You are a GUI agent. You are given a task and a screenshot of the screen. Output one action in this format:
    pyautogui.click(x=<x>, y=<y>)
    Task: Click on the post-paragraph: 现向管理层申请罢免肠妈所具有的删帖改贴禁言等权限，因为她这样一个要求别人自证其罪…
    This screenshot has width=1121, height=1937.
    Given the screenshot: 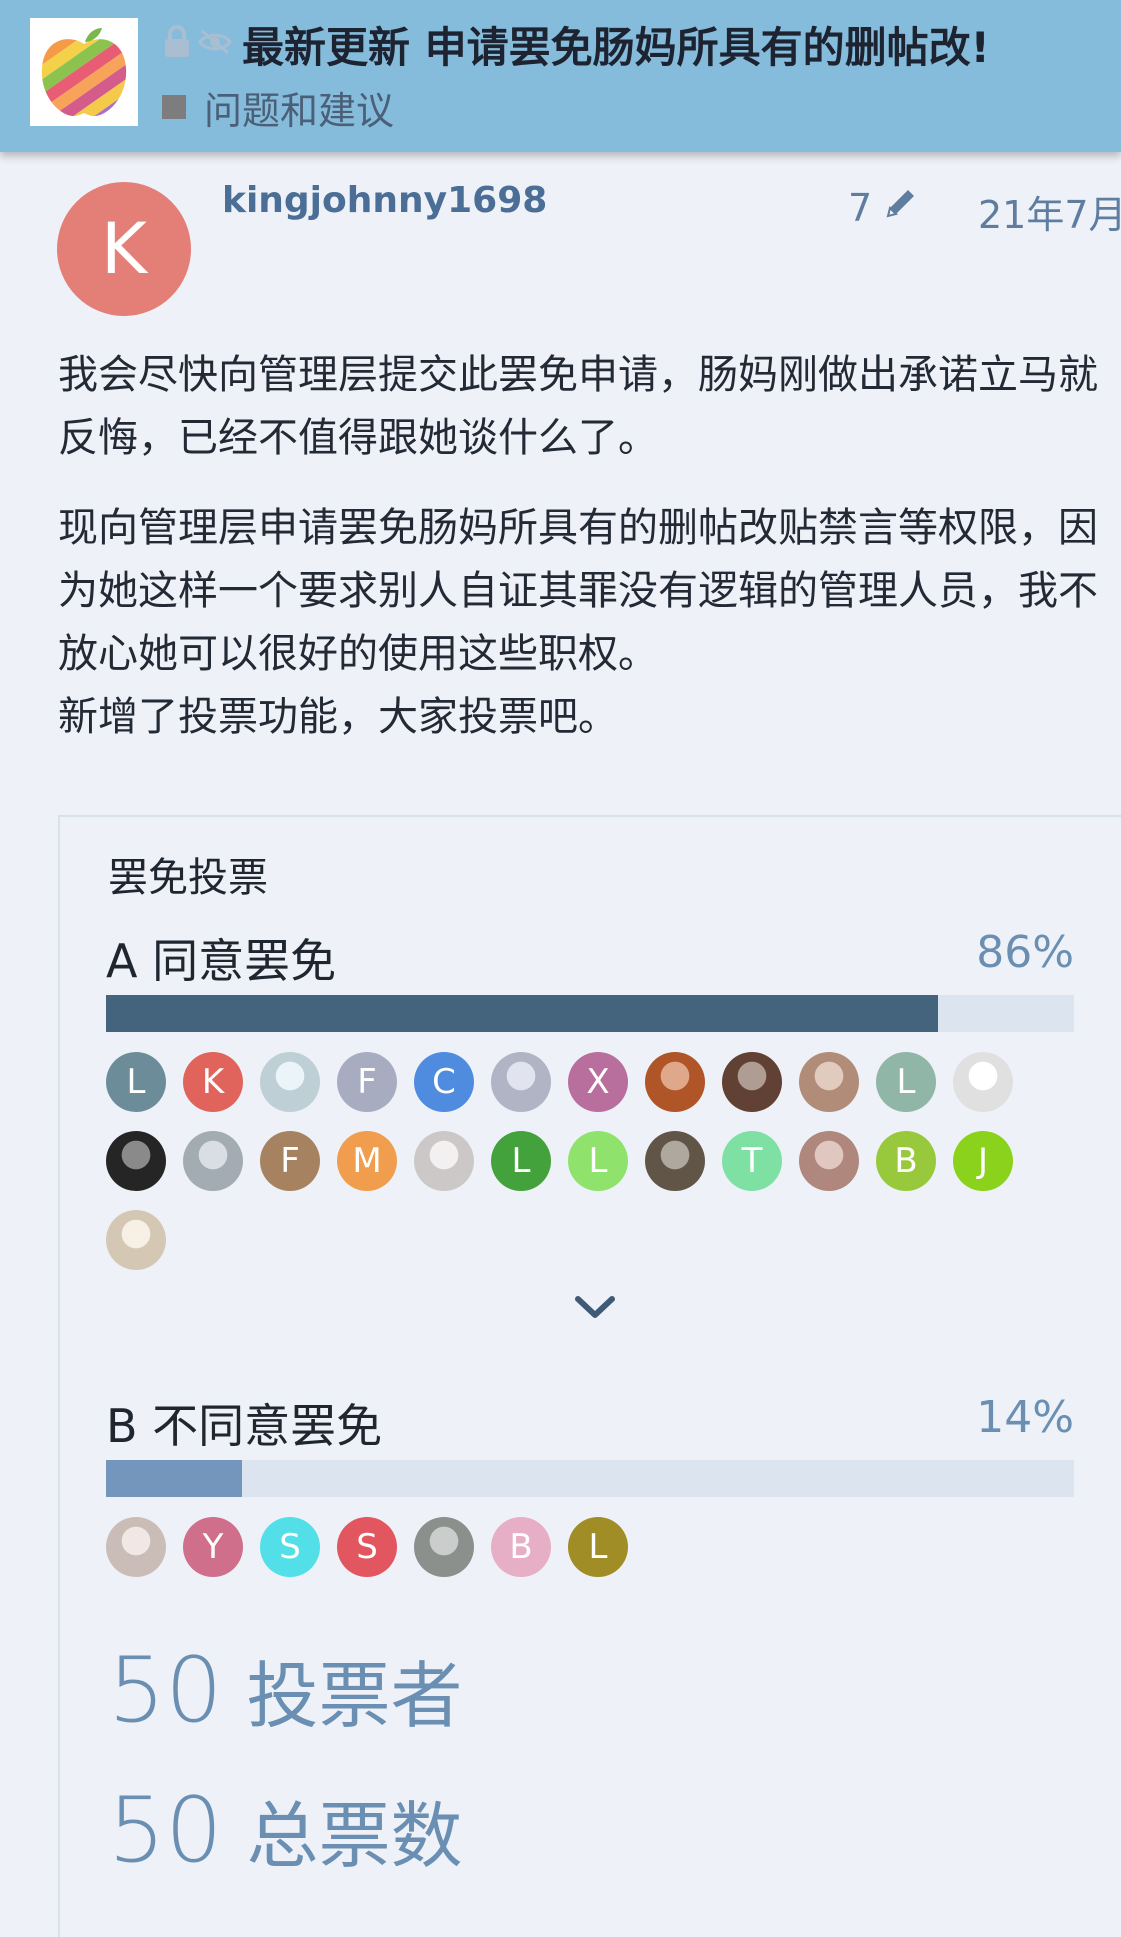 What is the action you would take?
    pyautogui.click(x=578, y=622)
    